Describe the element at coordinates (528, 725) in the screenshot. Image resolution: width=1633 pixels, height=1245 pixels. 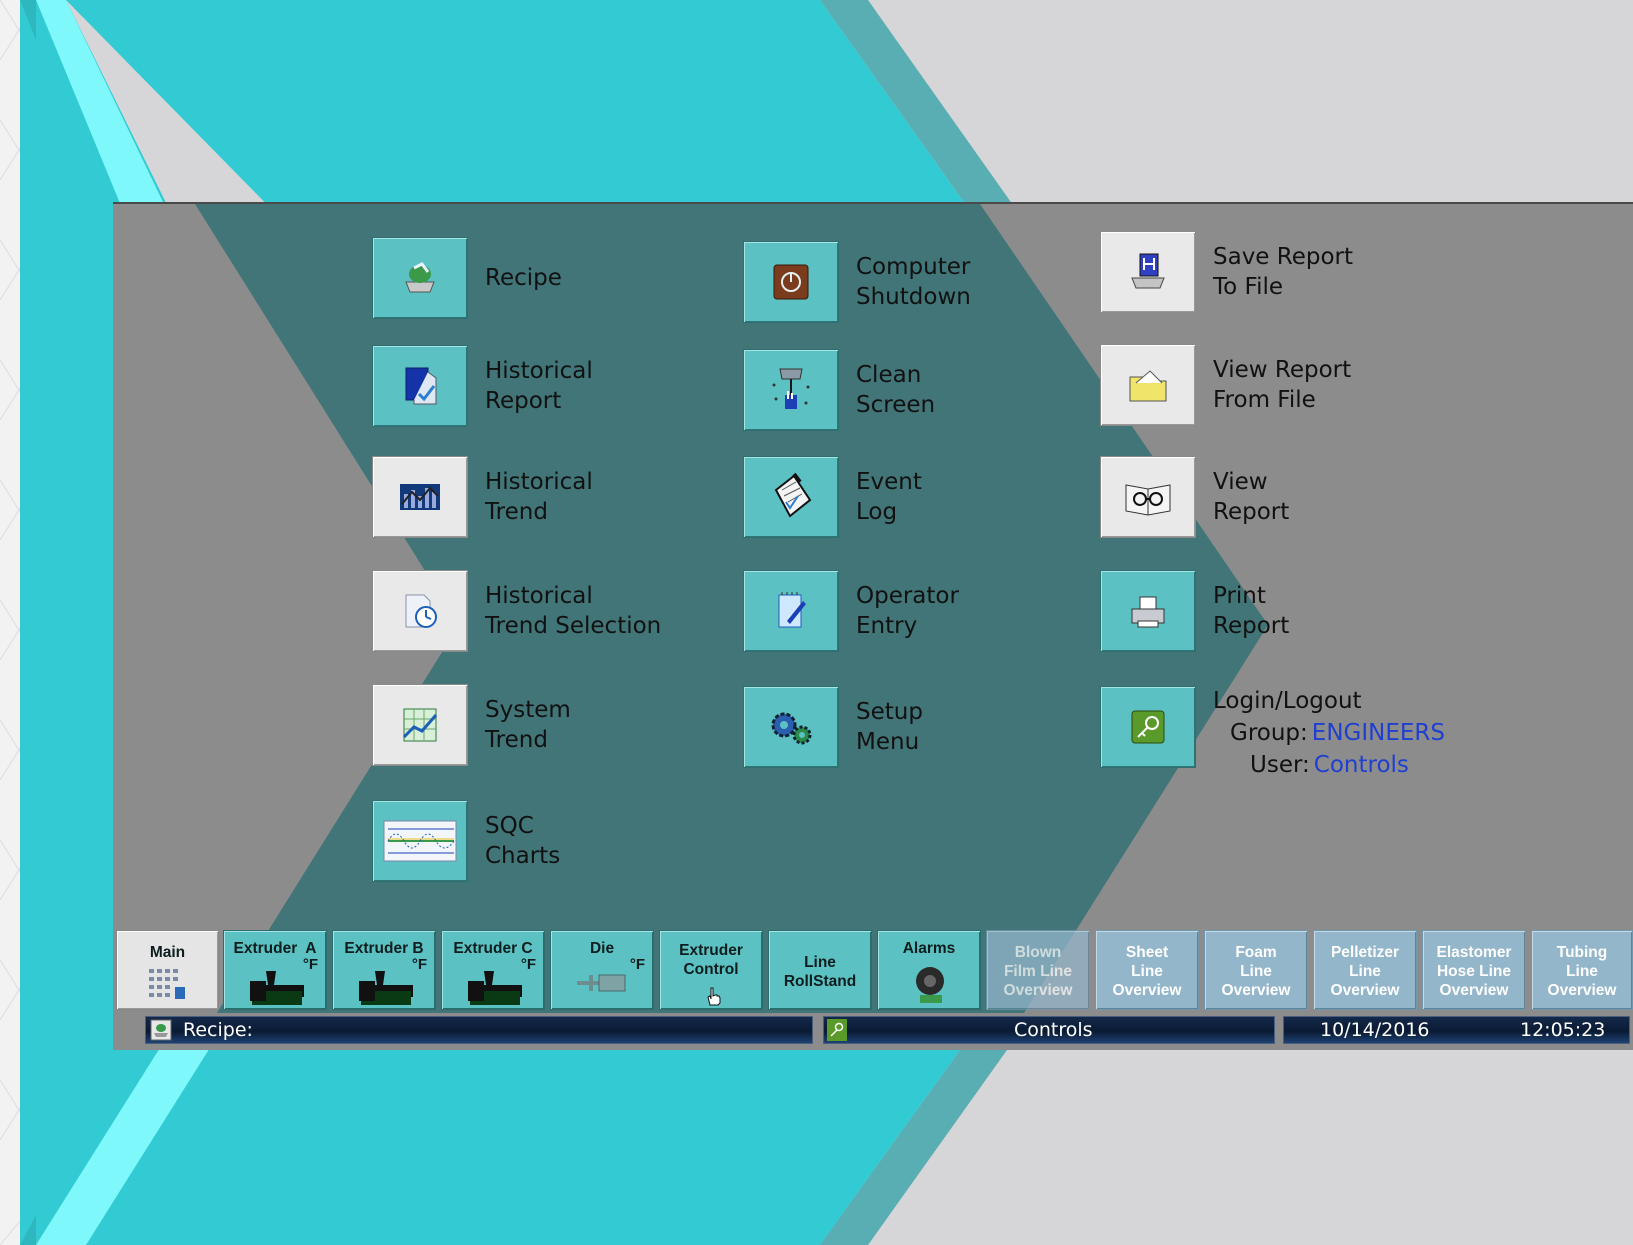
I see `system-trend-label: System Trend` at that location.